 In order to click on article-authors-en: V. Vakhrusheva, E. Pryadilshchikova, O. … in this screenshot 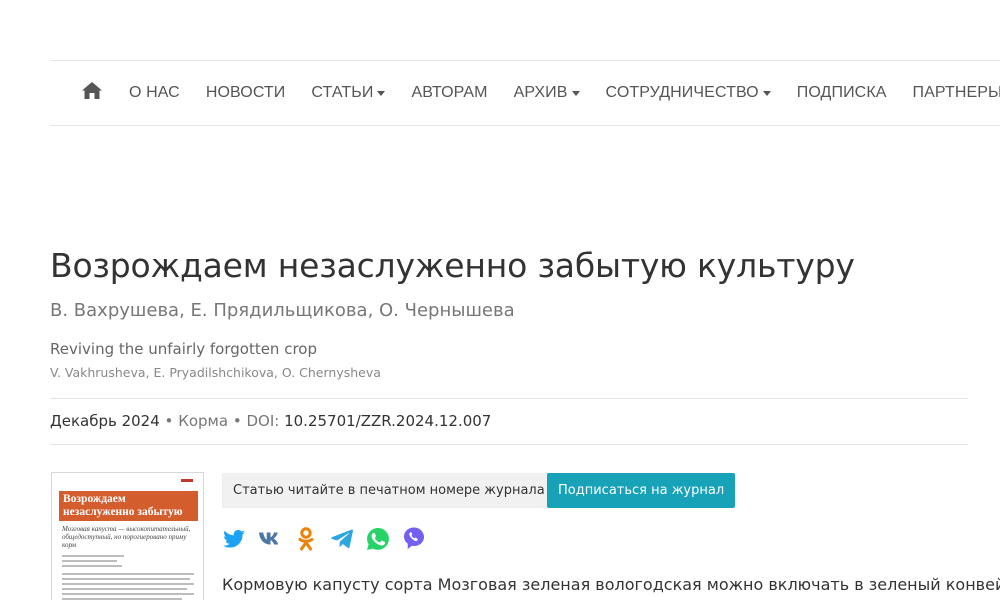, I will do `click(215, 372)`.